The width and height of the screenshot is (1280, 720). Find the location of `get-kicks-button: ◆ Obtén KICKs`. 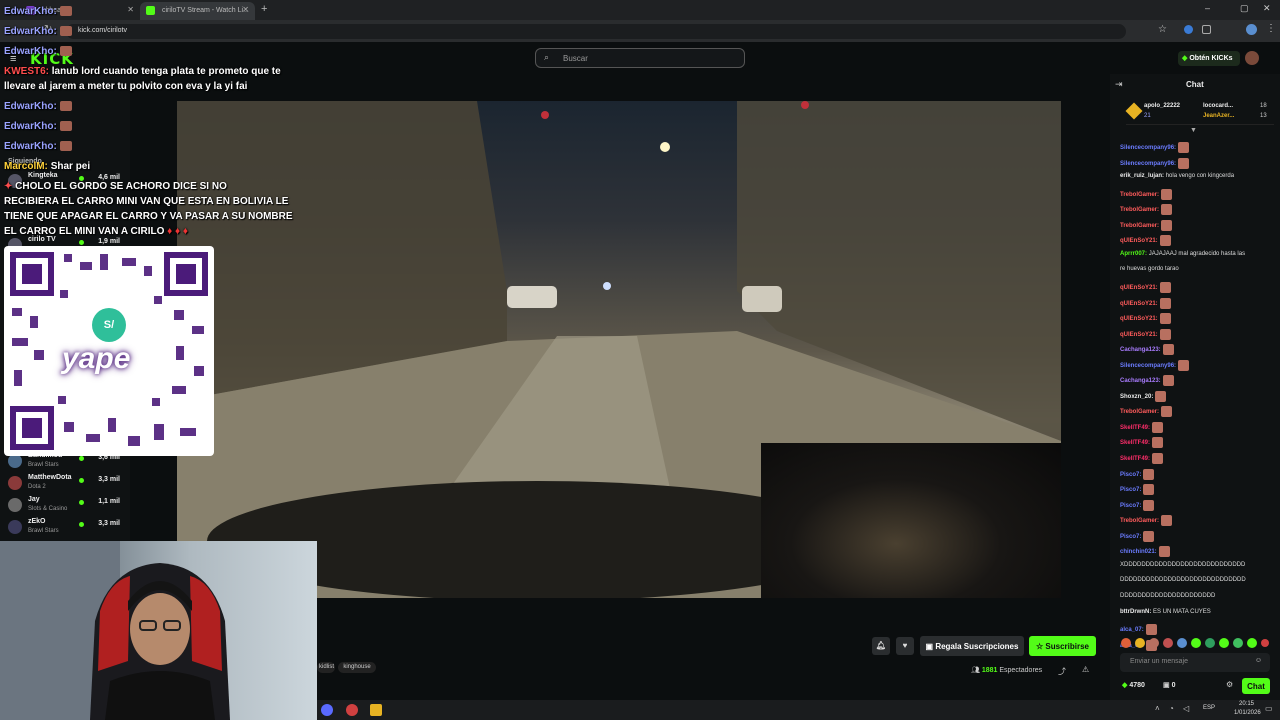

get-kicks-button: ◆ Obtén KICKs is located at coordinates (1209, 58).